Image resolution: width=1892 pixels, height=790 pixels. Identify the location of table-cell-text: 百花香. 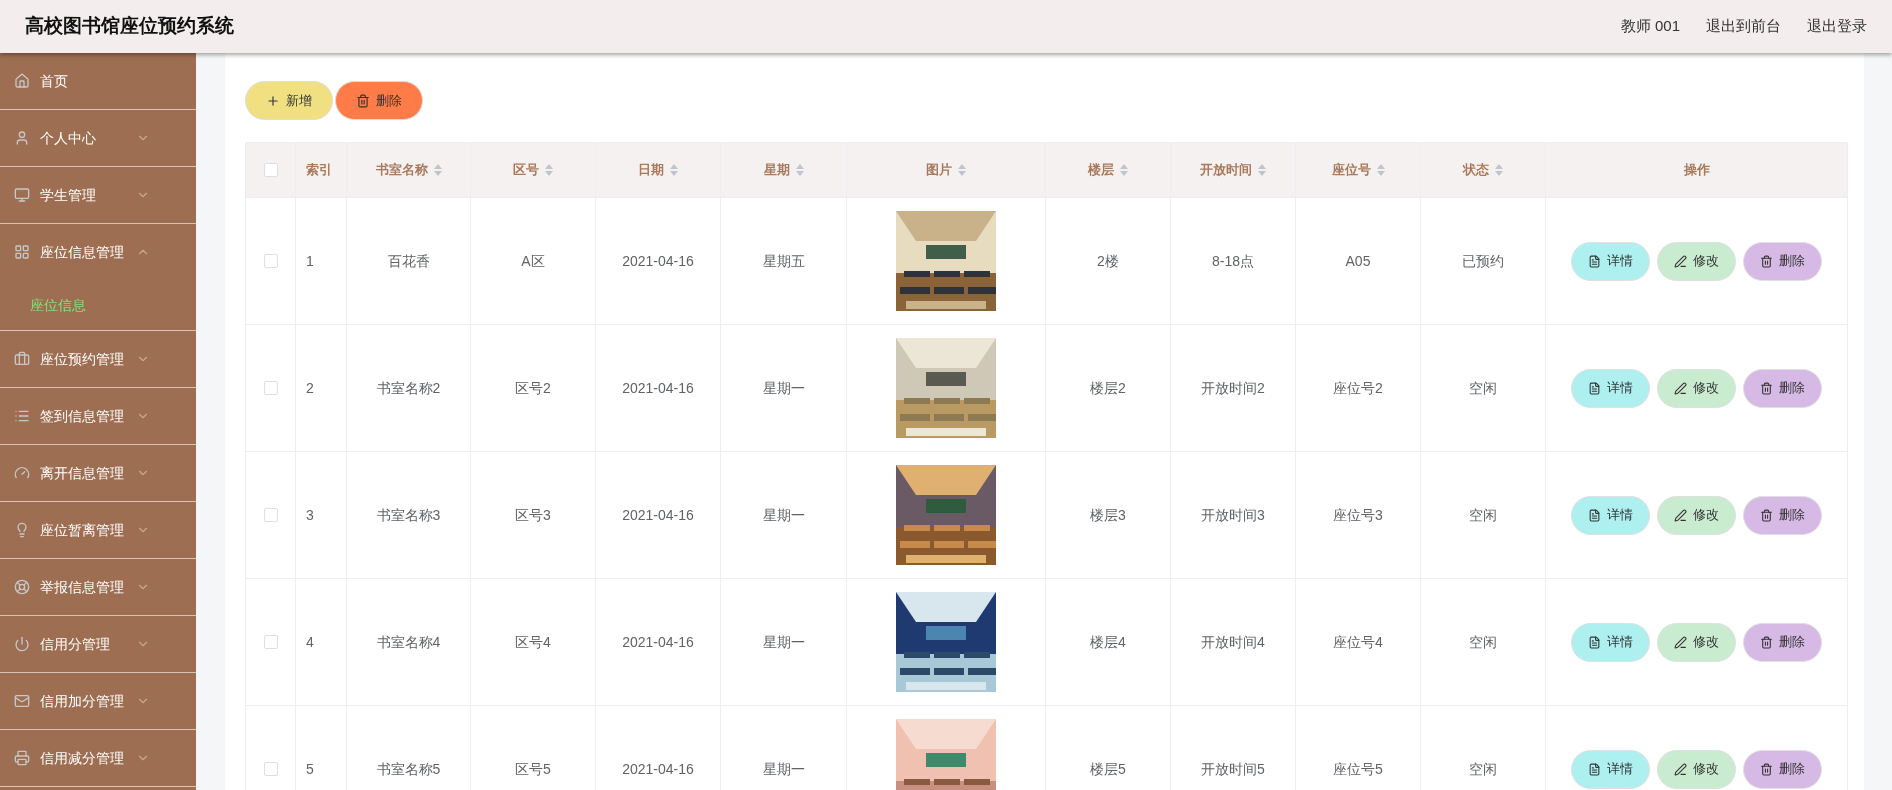
(408, 261).